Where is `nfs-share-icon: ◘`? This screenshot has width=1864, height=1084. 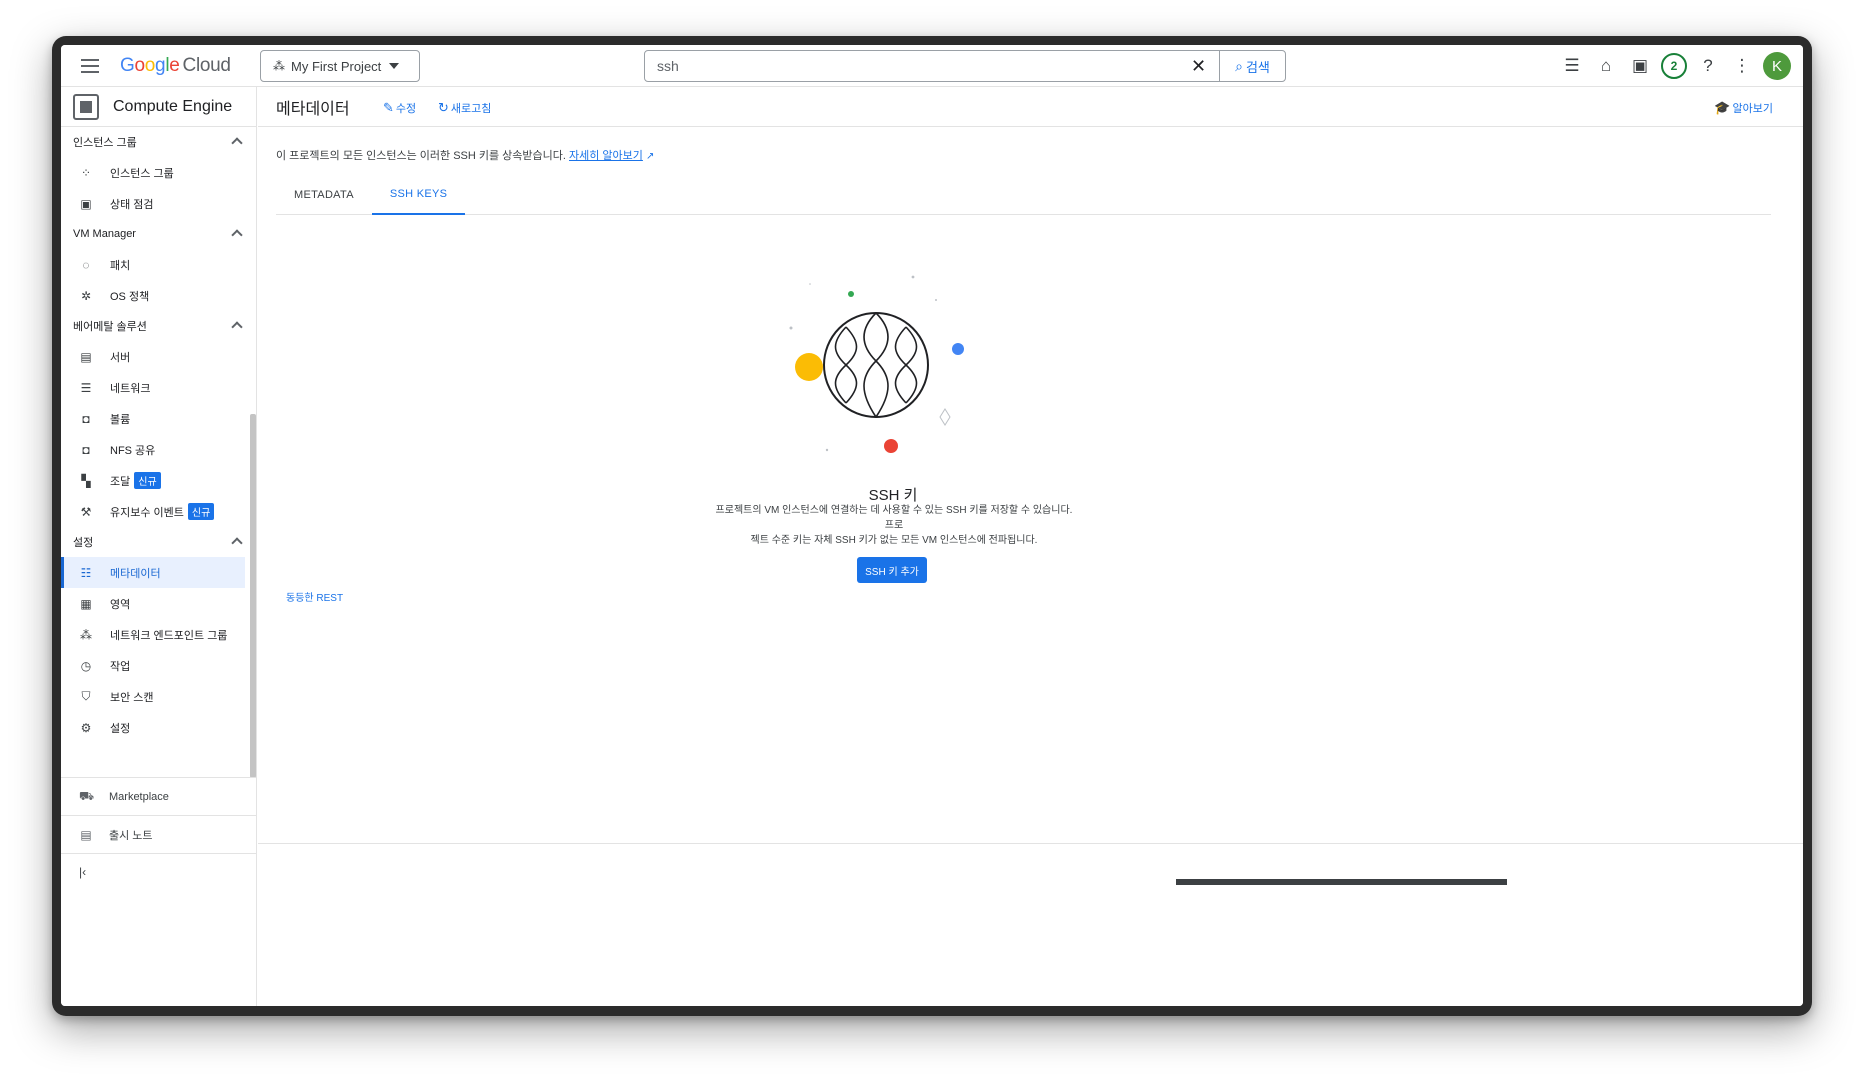
nfs-share-icon: ◘ is located at coordinates (86, 449).